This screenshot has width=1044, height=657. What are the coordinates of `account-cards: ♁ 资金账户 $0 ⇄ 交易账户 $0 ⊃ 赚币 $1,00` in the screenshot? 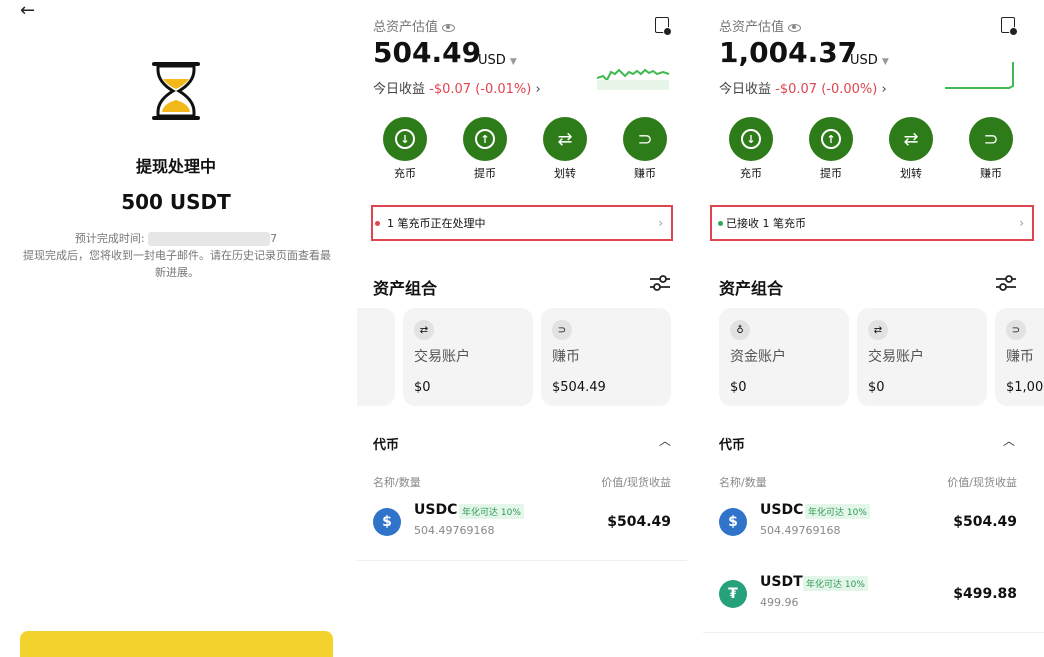 It's located at (881, 357).